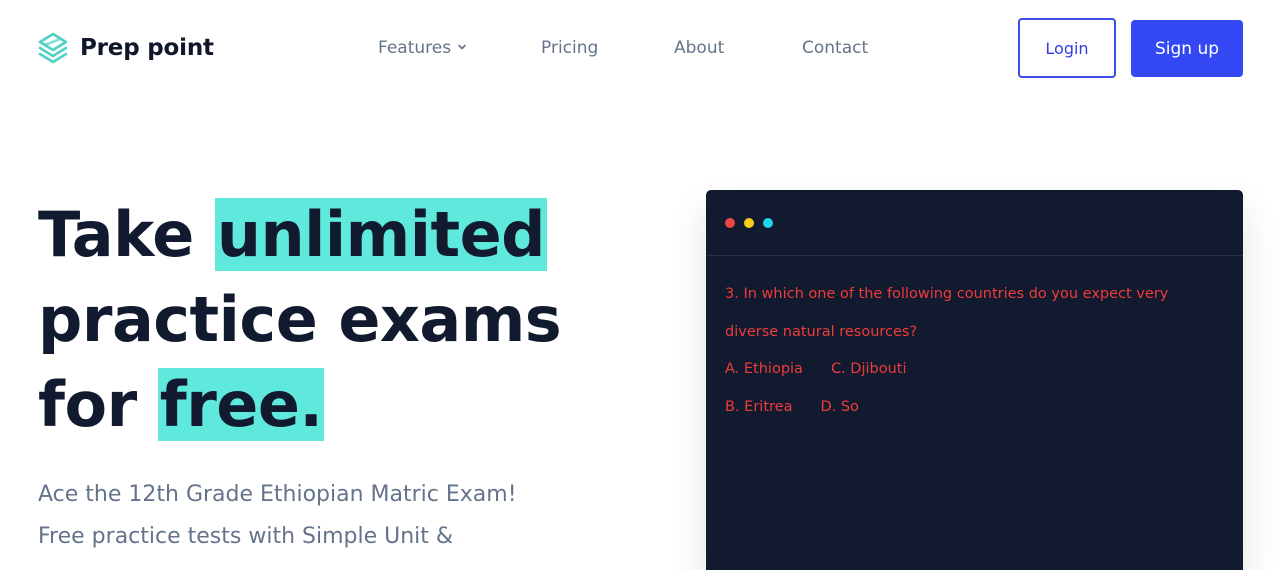  What do you see at coordinates (53, 48) in the screenshot?
I see `layers-logo-icon` at bounding box center [53, 48].